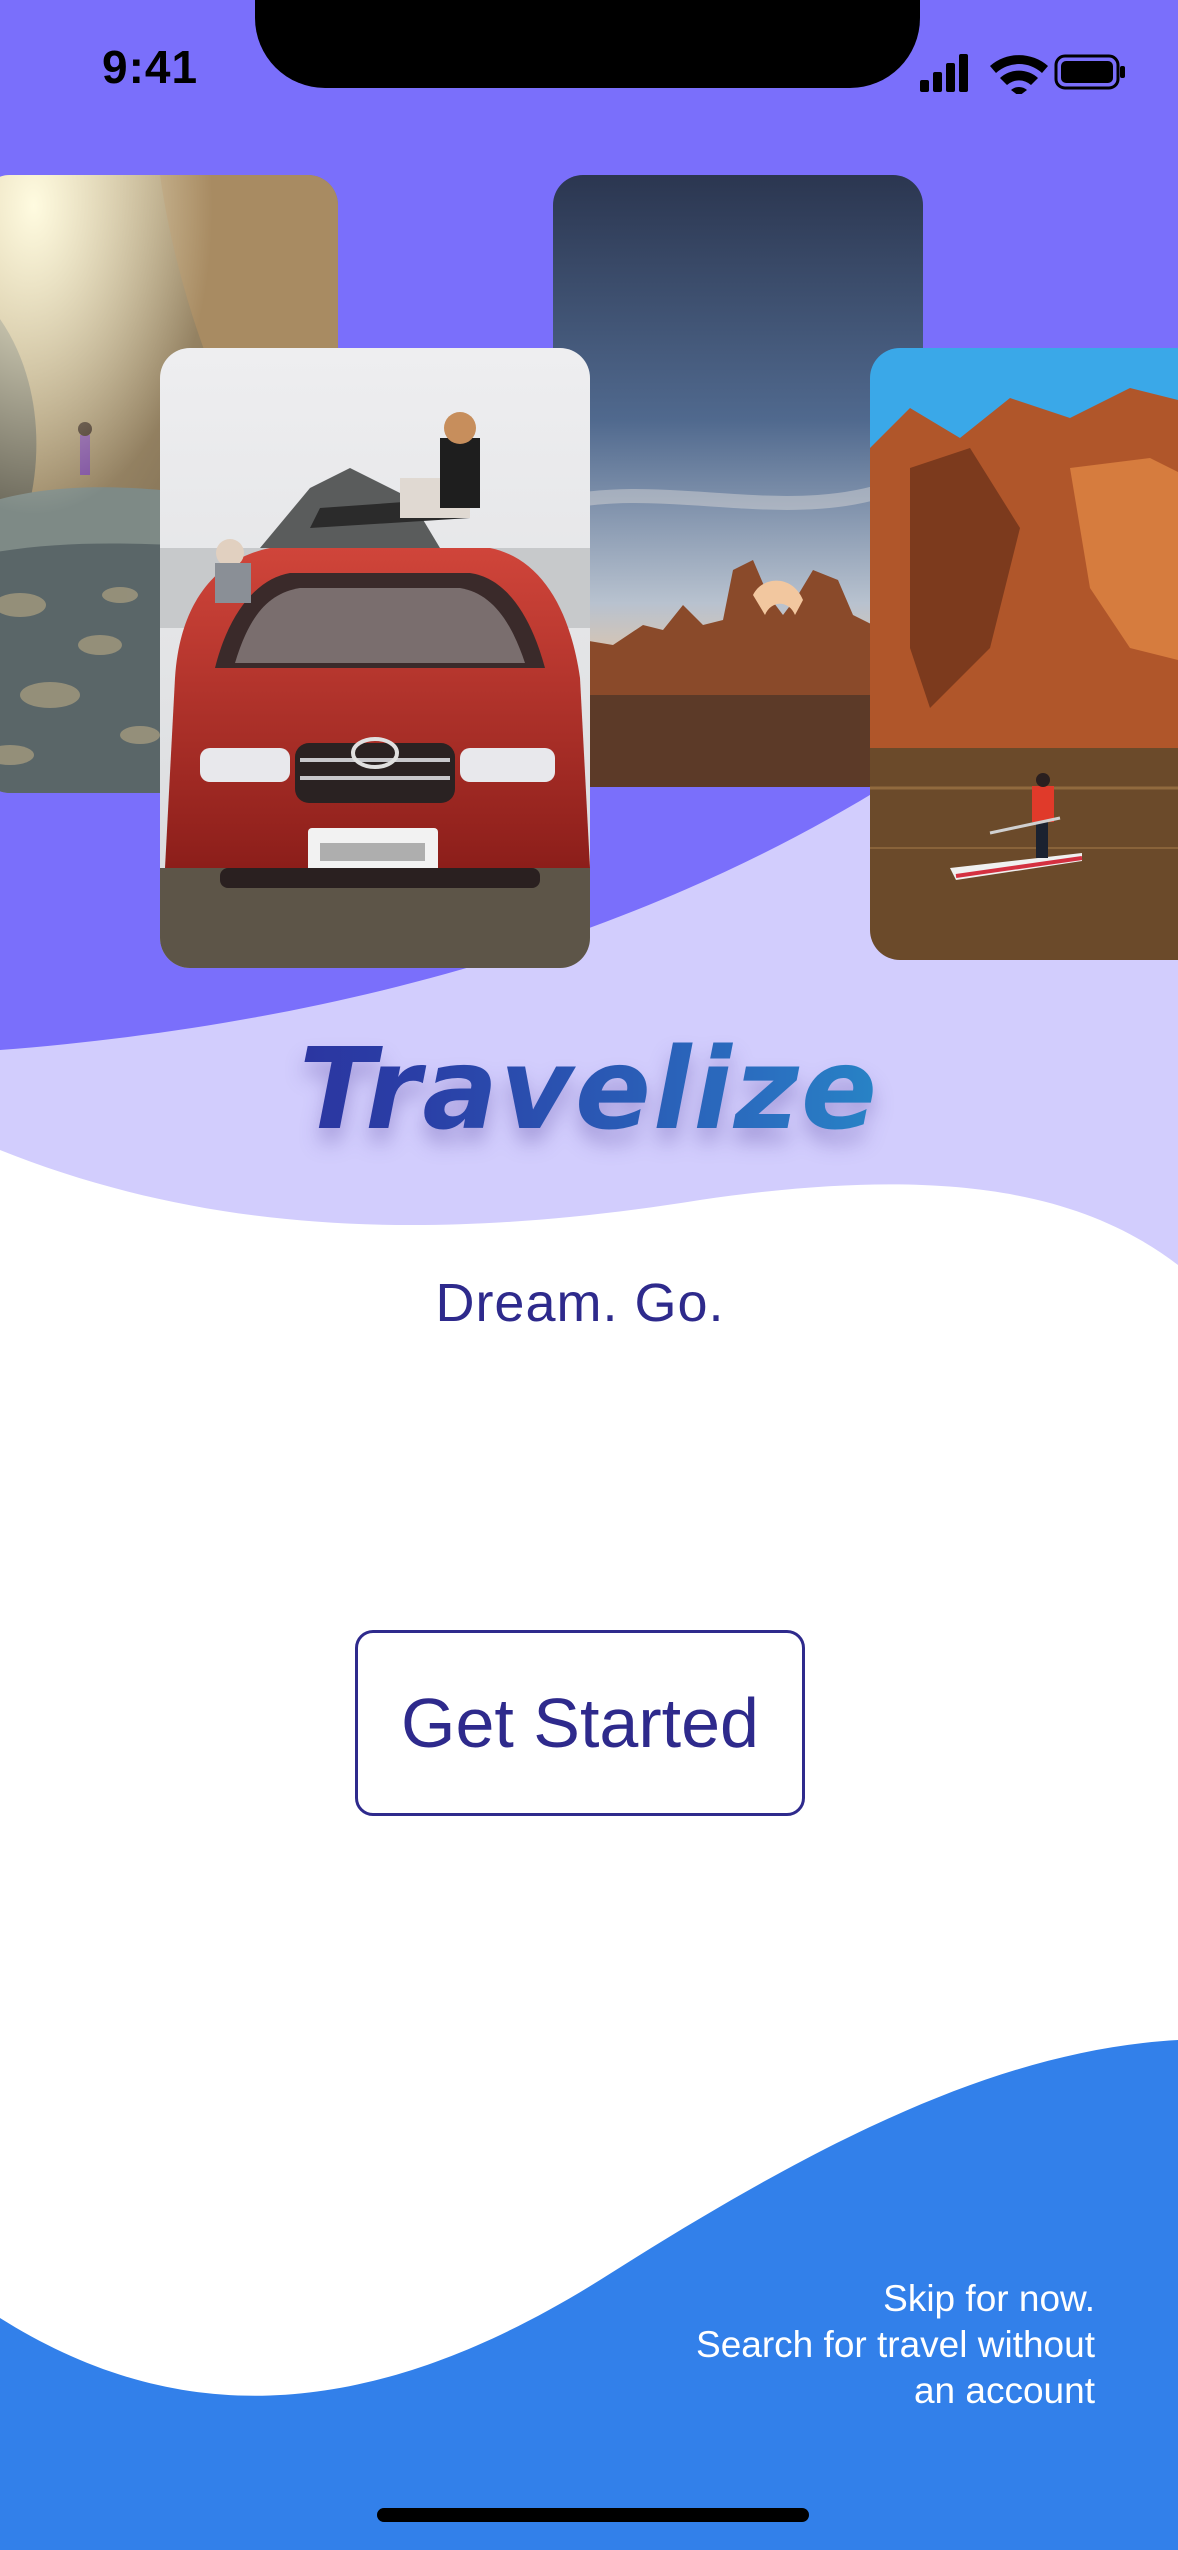  Describe the element at coordinates (150, 67) in the screenshot. I see `status-time: 9:41` at that location.